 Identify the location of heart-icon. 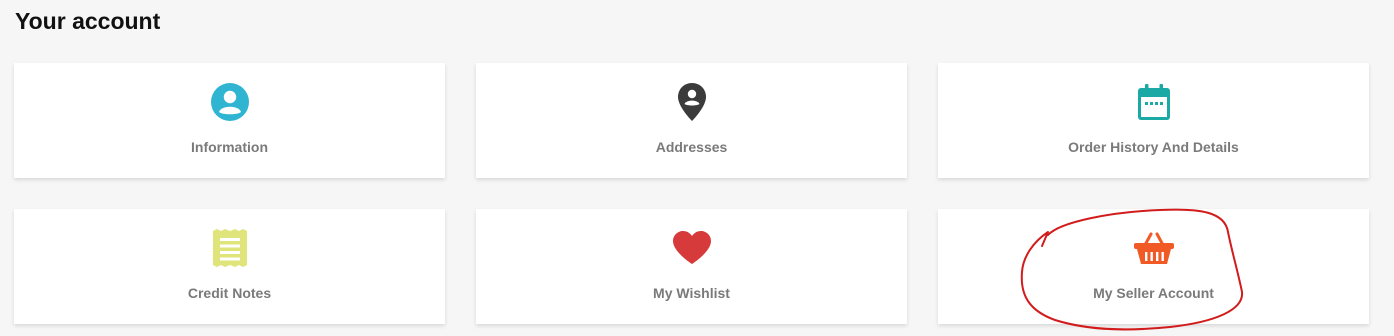
(692, 248).